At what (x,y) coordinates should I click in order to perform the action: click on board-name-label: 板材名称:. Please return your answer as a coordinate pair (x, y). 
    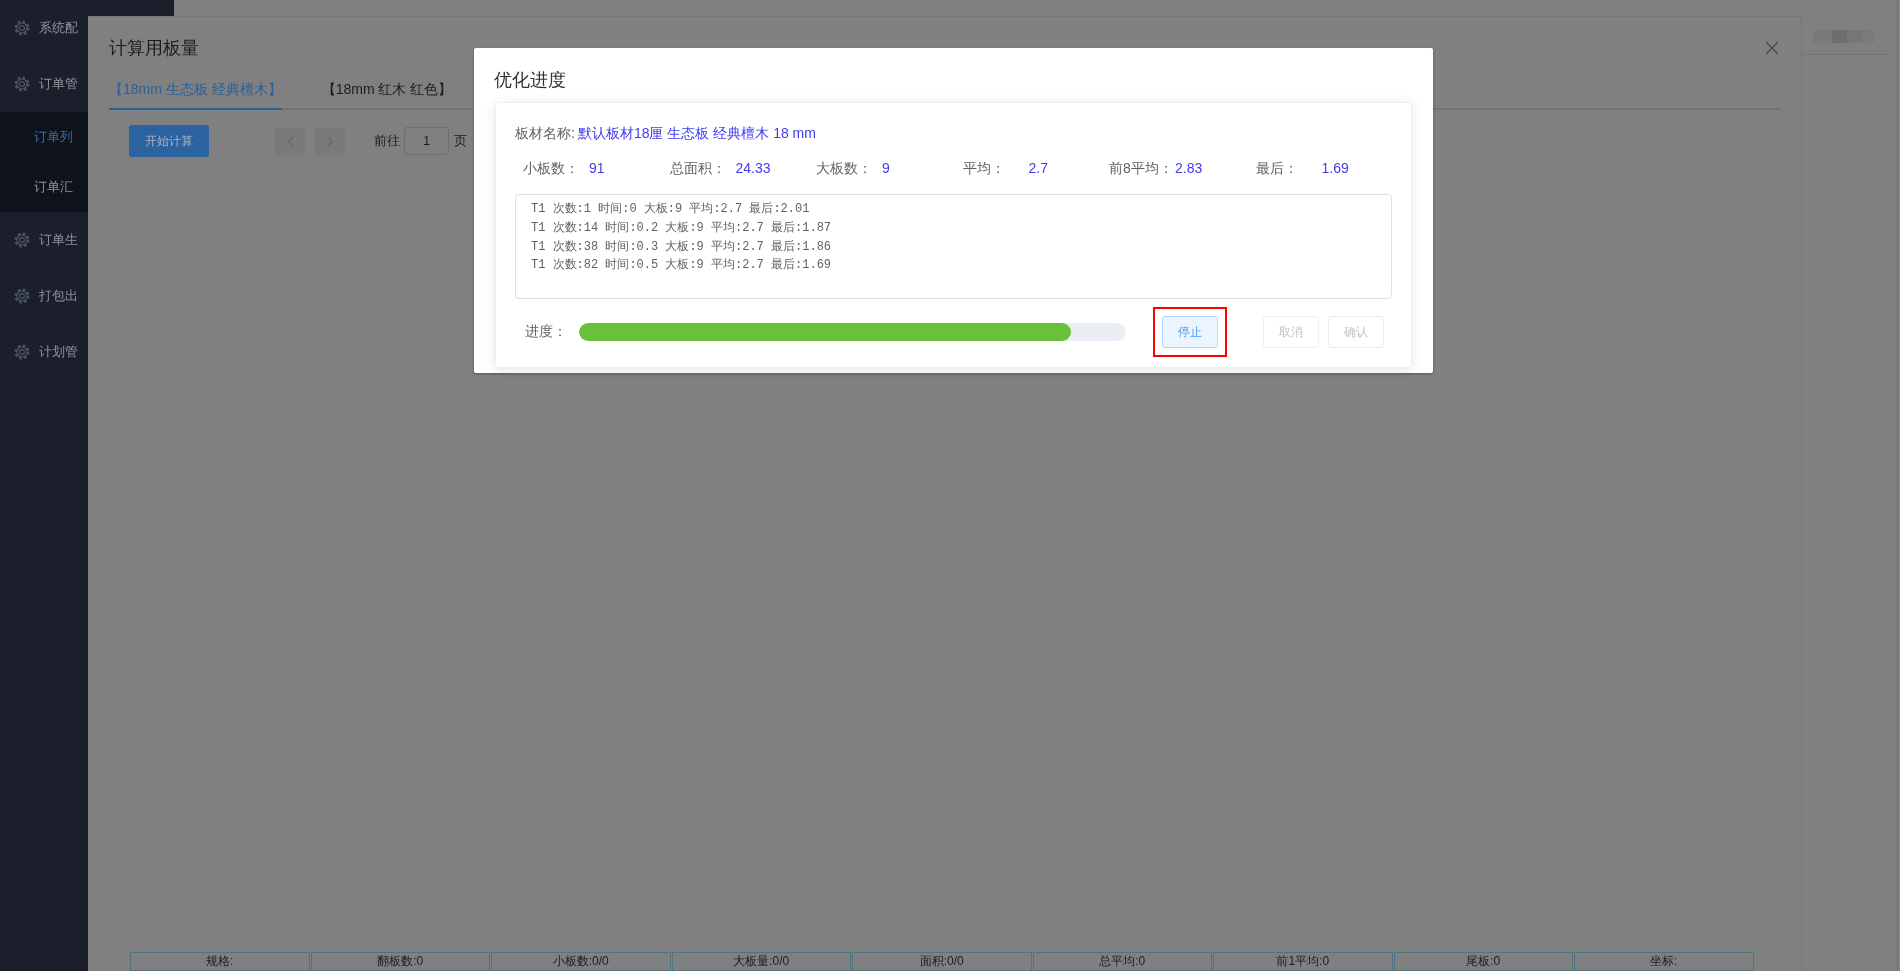
    Looking at the image, I should click on (545, 133).